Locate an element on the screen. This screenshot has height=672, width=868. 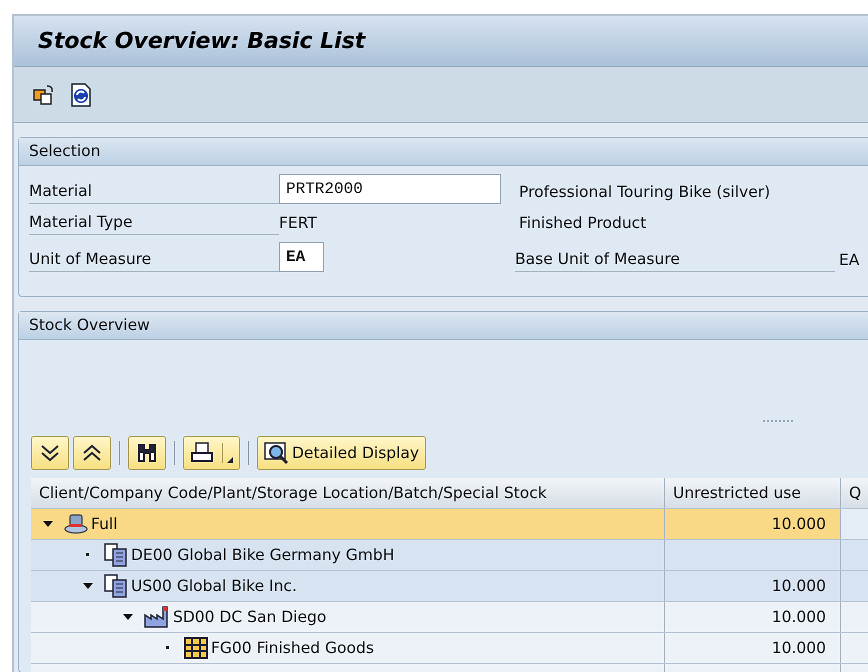
detailed-display-button: Detailed Display is located at coordinates (341, 453).